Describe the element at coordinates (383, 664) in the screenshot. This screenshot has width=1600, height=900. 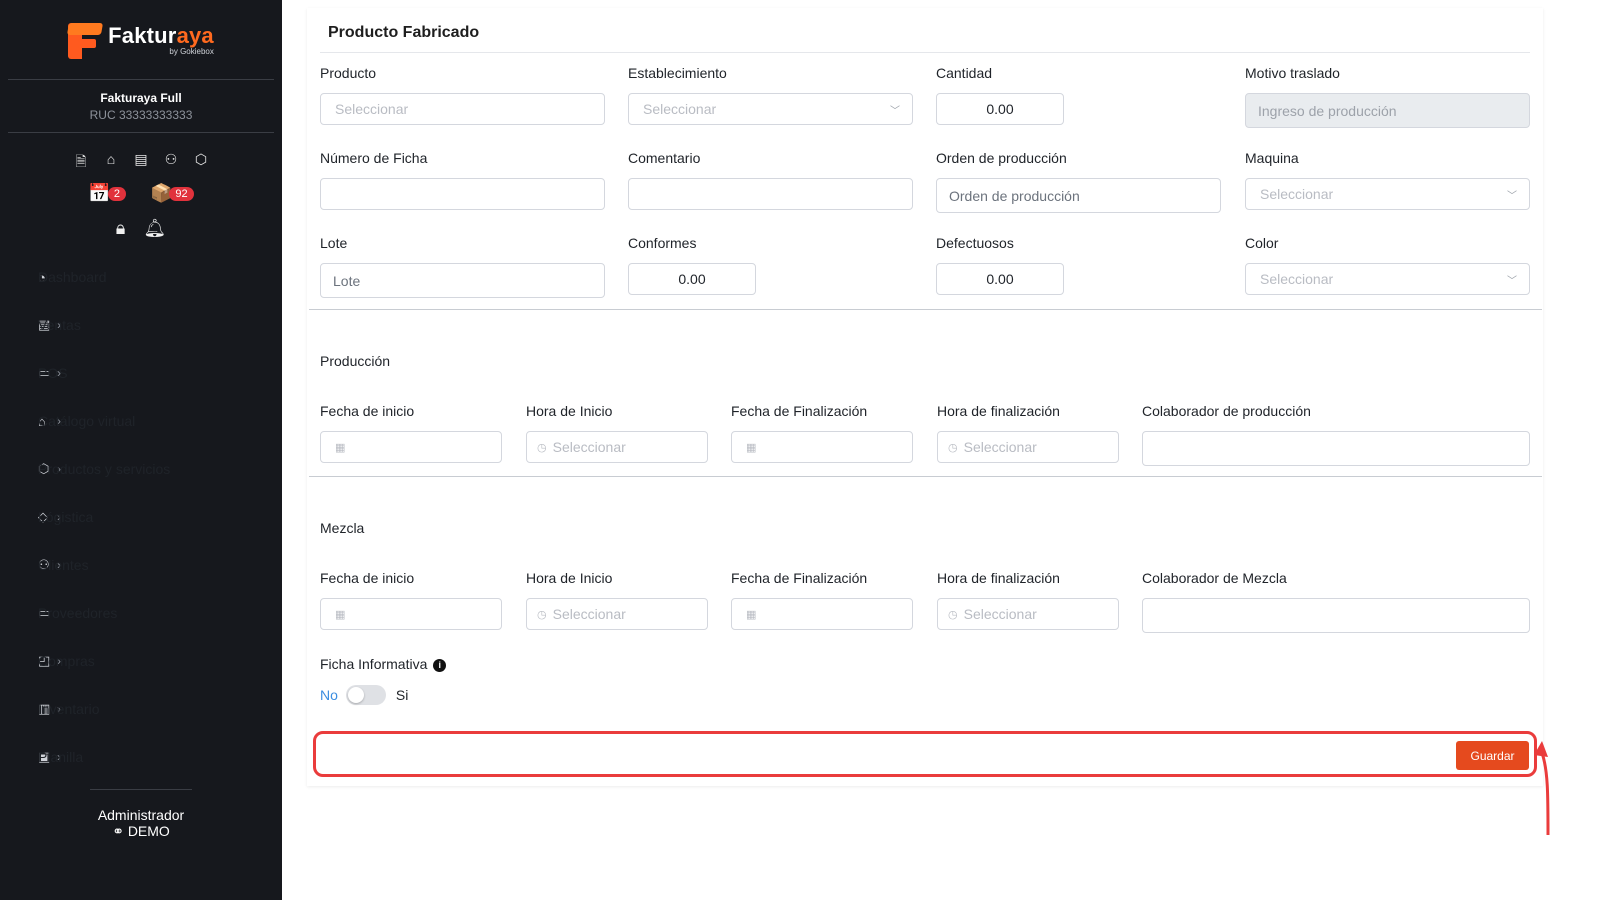
I see `ficha-informativa-label: Ficha Informativa i` at that location.